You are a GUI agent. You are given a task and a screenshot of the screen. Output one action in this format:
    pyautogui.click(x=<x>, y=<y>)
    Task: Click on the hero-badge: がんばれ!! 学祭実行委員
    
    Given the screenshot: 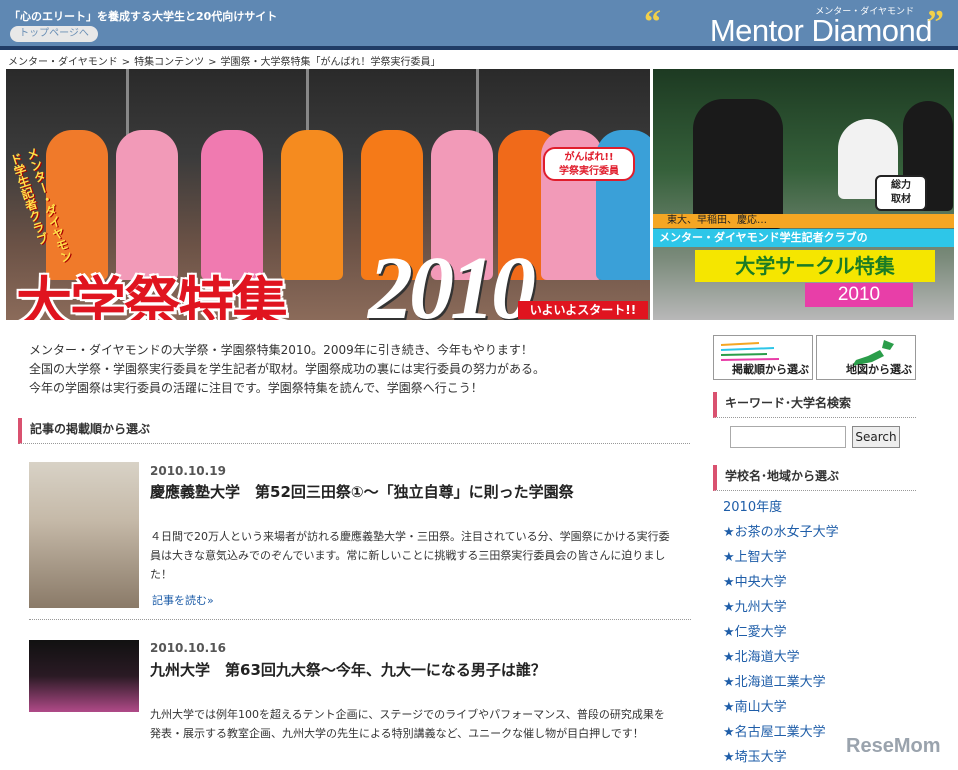 What is the action you would take?
    pyautogui.click(x=589, y=164)
    